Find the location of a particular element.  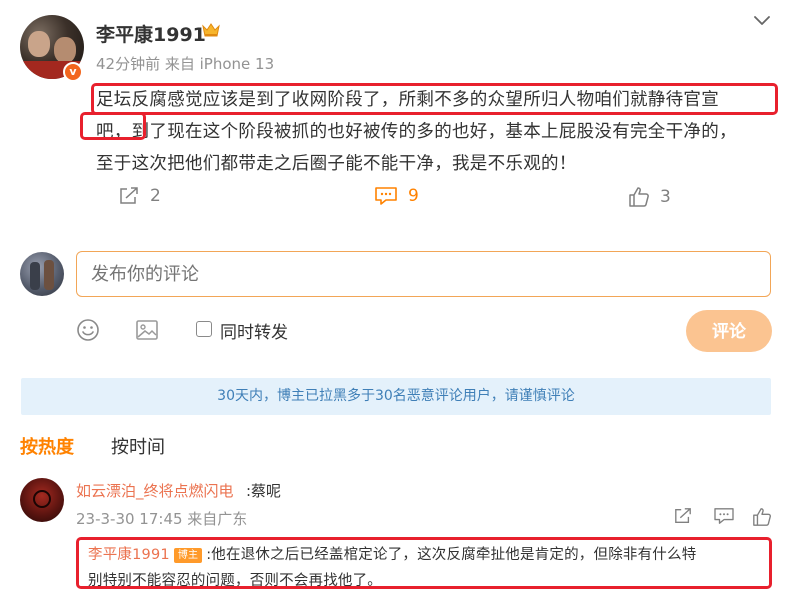

repost-count: 2 is located at coordinates (155, 196).